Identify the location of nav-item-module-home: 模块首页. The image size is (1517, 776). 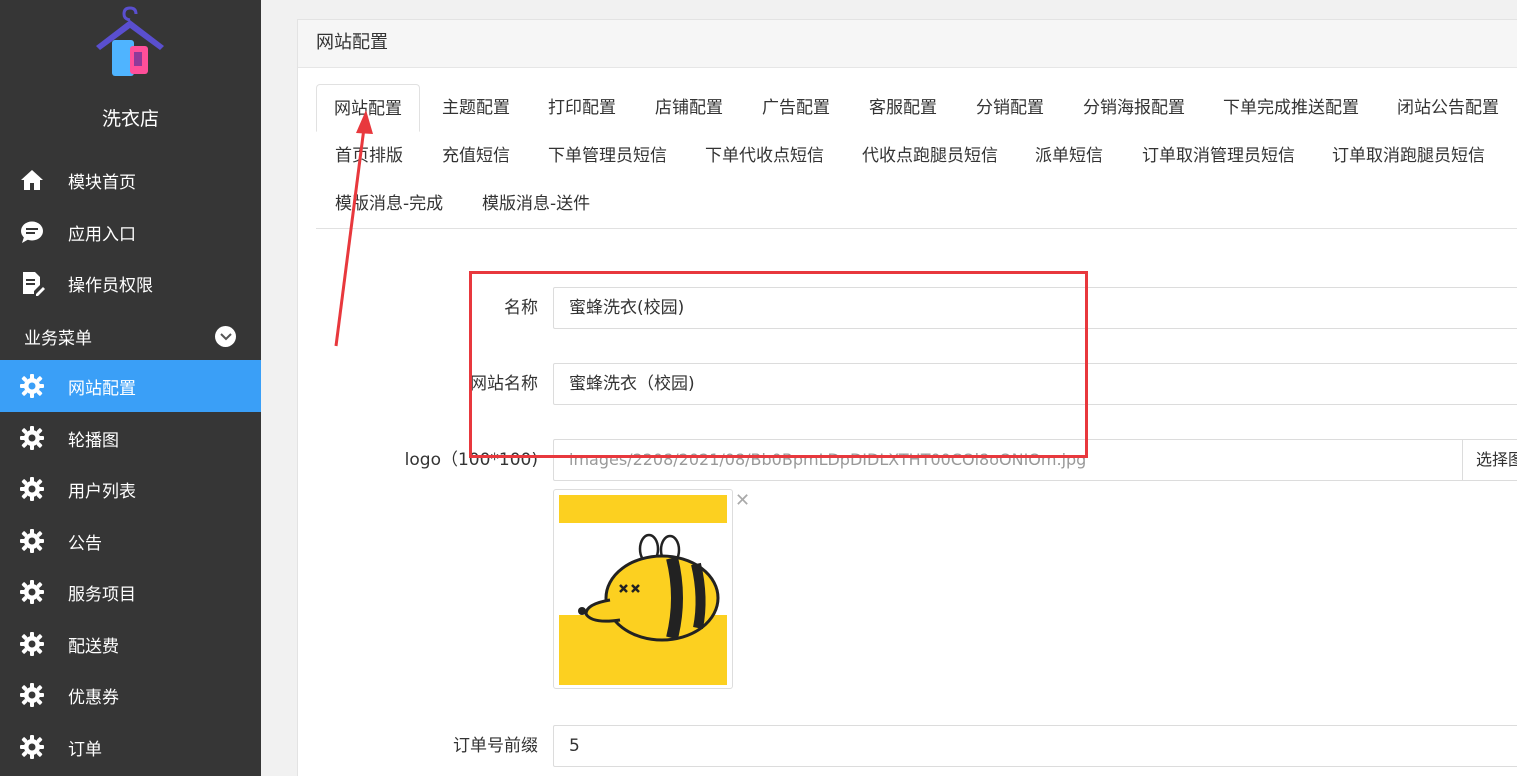
(130, 180).